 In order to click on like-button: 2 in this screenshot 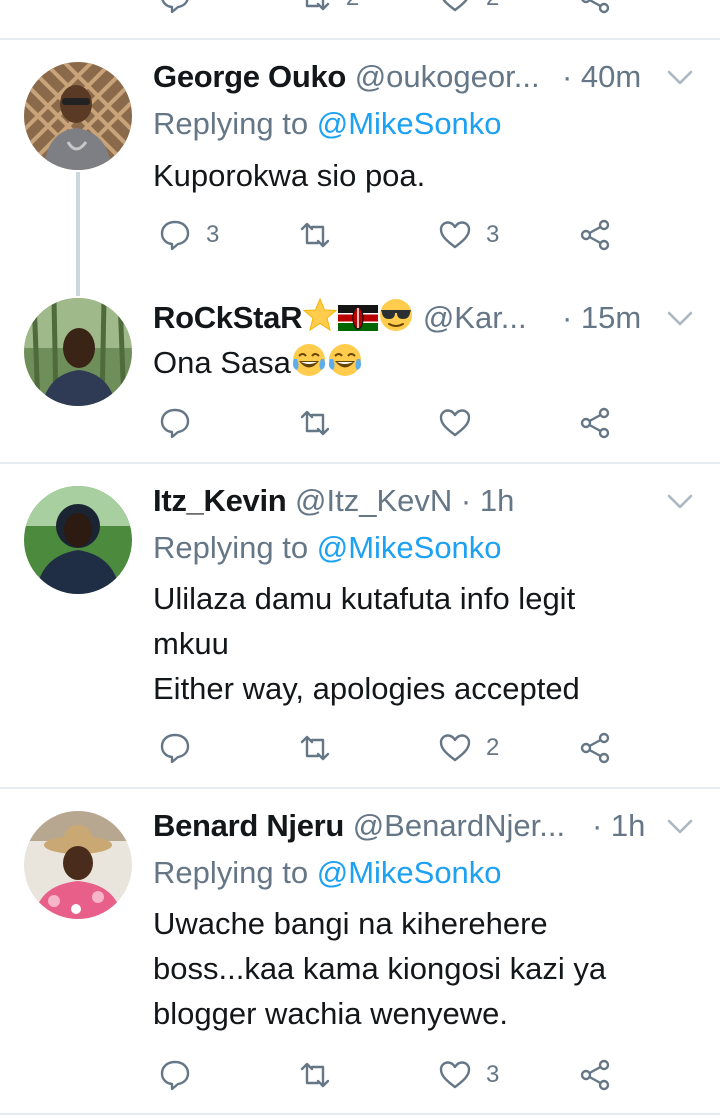, I will do `click(468, 748)`.